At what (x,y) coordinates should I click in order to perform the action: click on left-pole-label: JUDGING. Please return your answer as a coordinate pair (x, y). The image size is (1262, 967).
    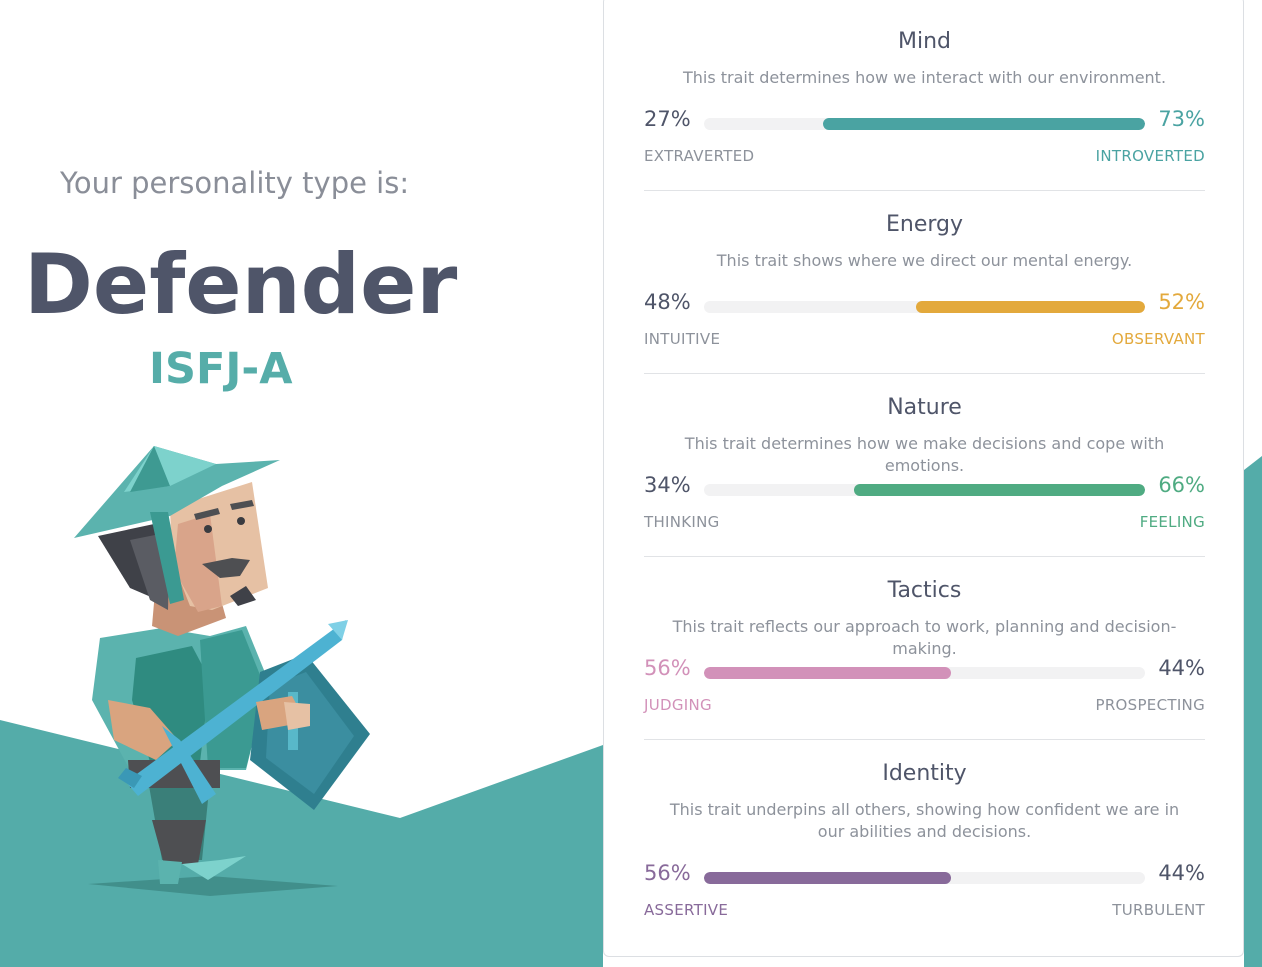
    Looking at the image, I should click on (678, 705).